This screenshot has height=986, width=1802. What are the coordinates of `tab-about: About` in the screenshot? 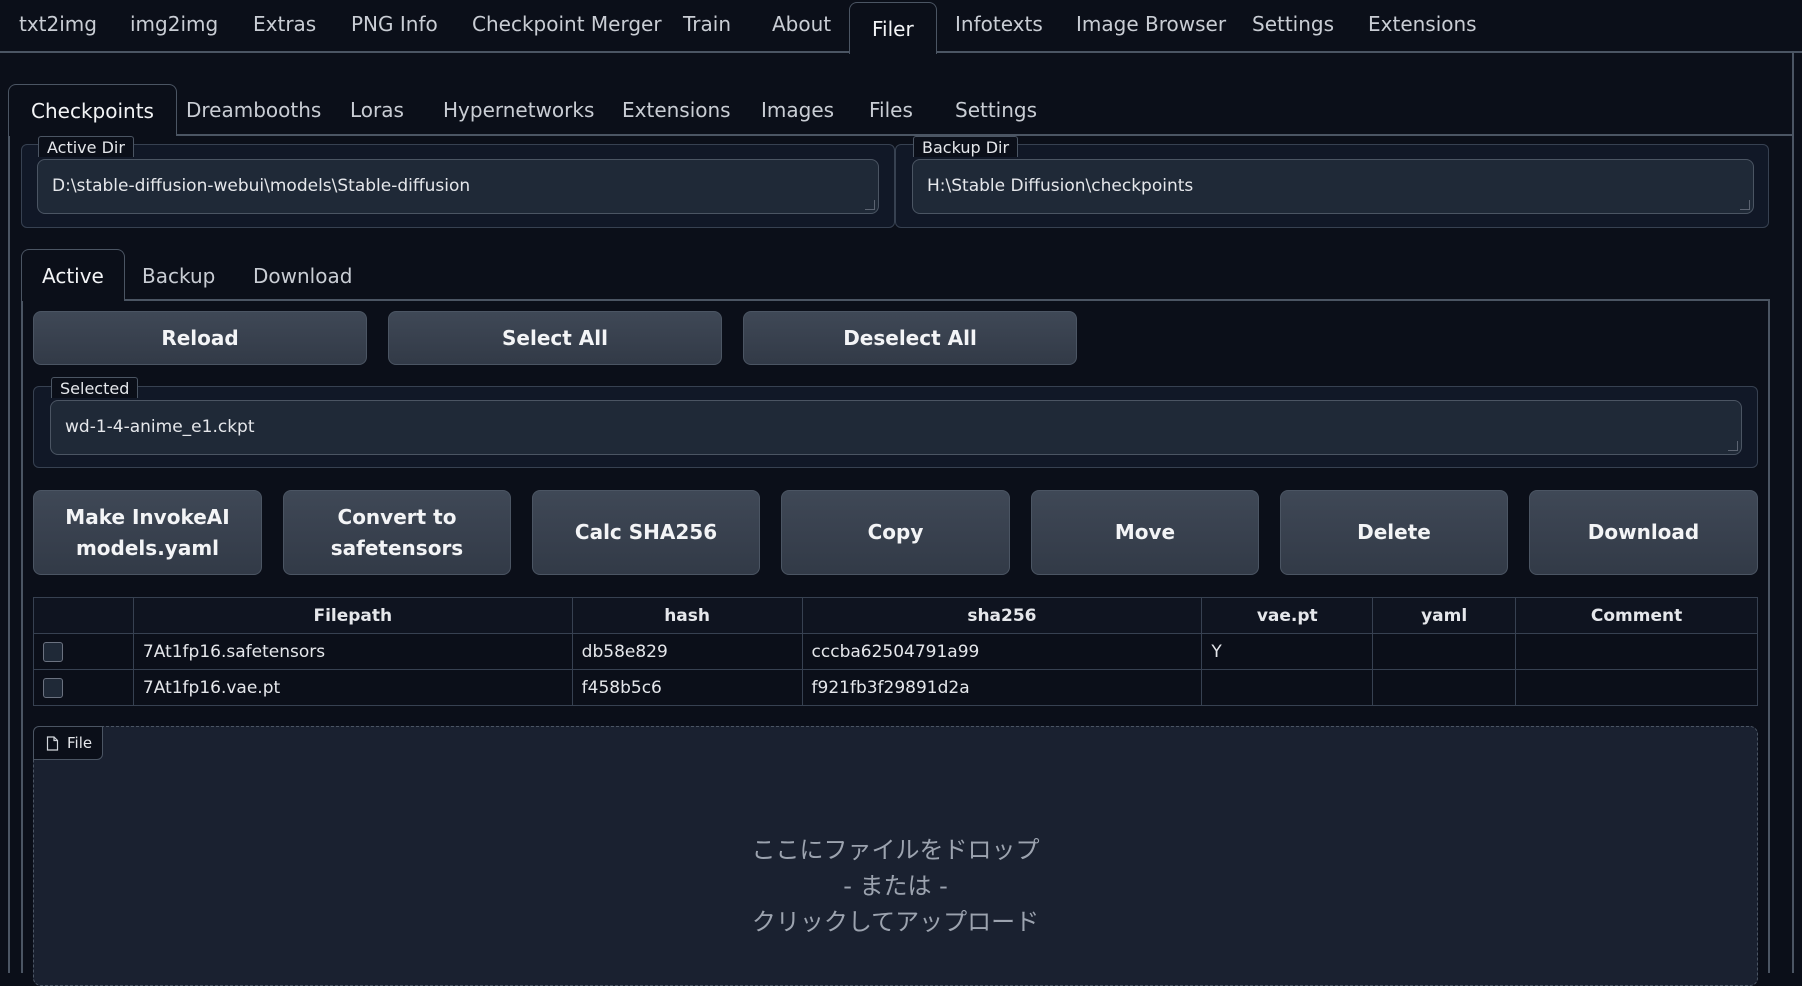 It's located at (801, 24).